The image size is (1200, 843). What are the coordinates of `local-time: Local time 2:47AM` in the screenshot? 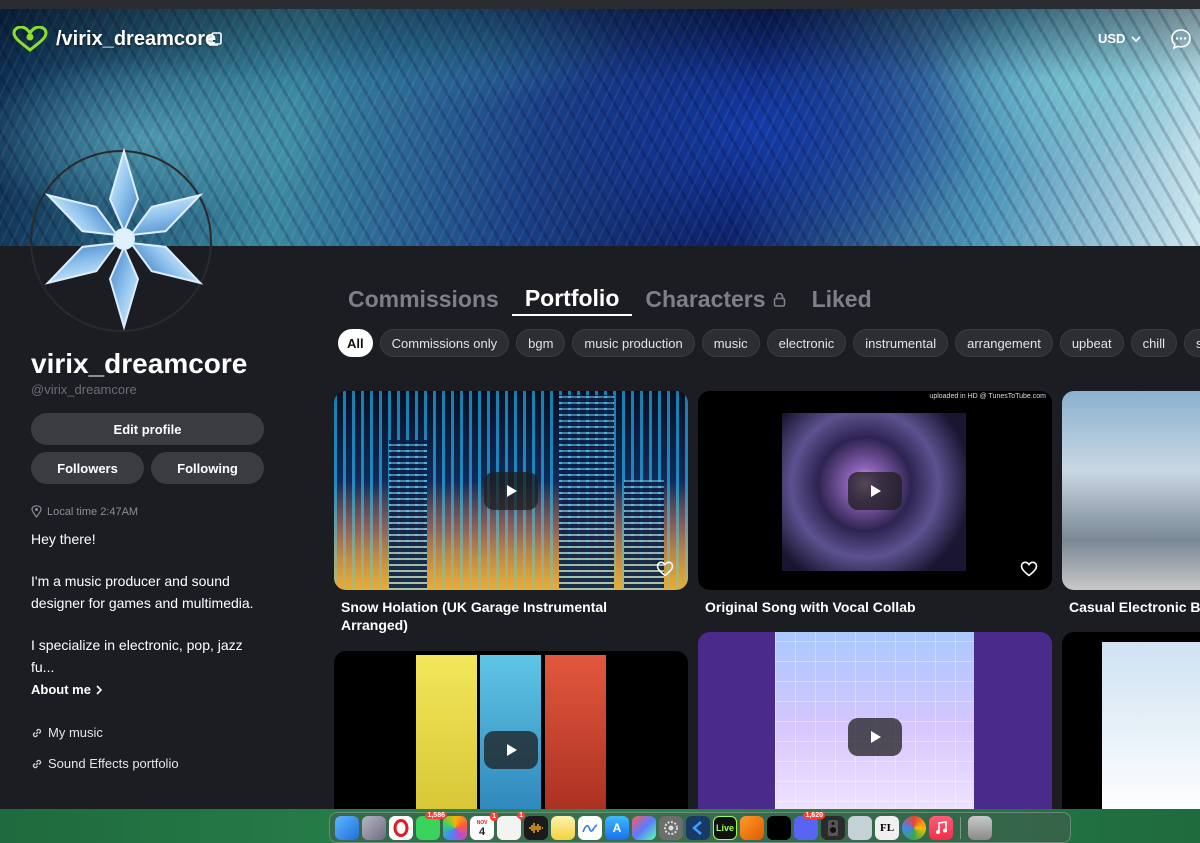 It's located at (84, 511).